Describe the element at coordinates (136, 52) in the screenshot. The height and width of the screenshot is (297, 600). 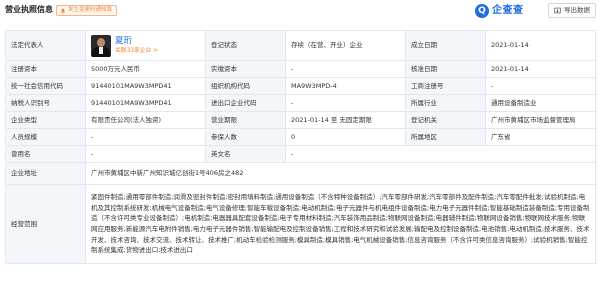
I see `related-companies-link: 关联33家企业 >` at that location.